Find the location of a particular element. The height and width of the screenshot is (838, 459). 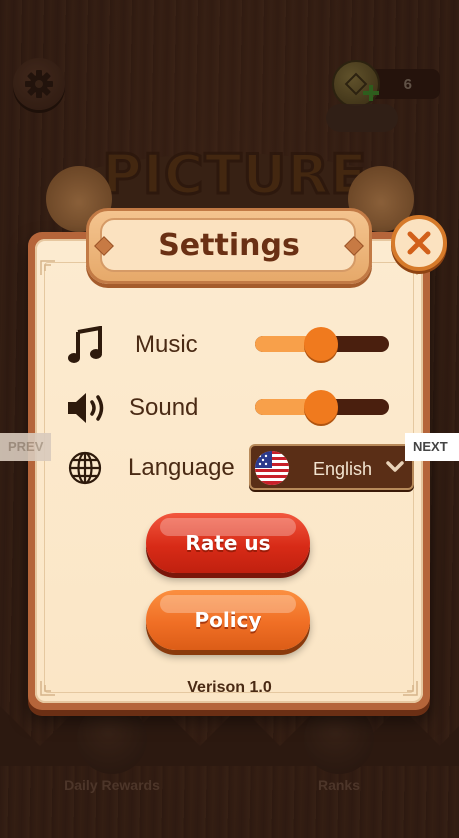

speaker-icon is located at coordinates (86, 408).